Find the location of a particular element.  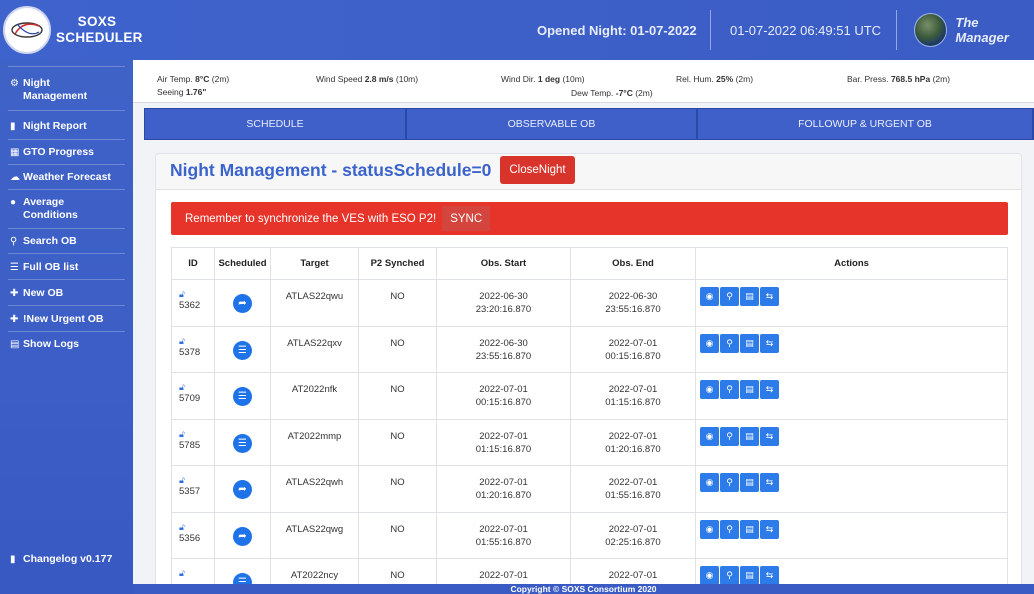

col-target: Target is located at coordinates (314, 263).